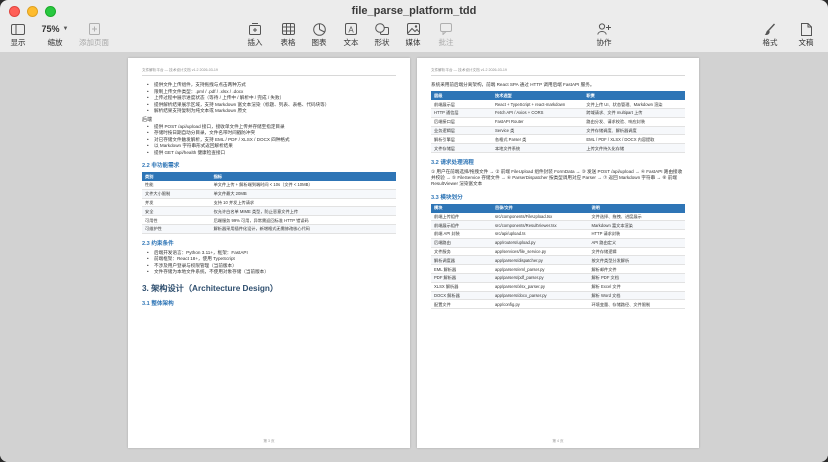 The width and height of the screenshot is (828, 462). Describe the element at coordinates (770, 42) in the screenshot. I see `format-label: 格式` at that location.